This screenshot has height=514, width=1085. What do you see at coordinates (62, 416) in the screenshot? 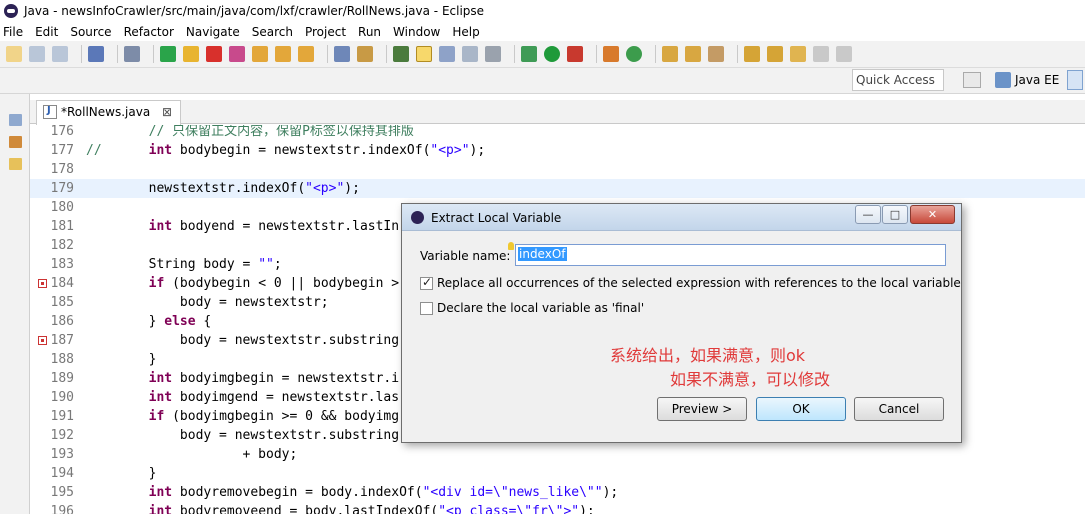
I see `line-number: 191` at bounding box center [62, 416].